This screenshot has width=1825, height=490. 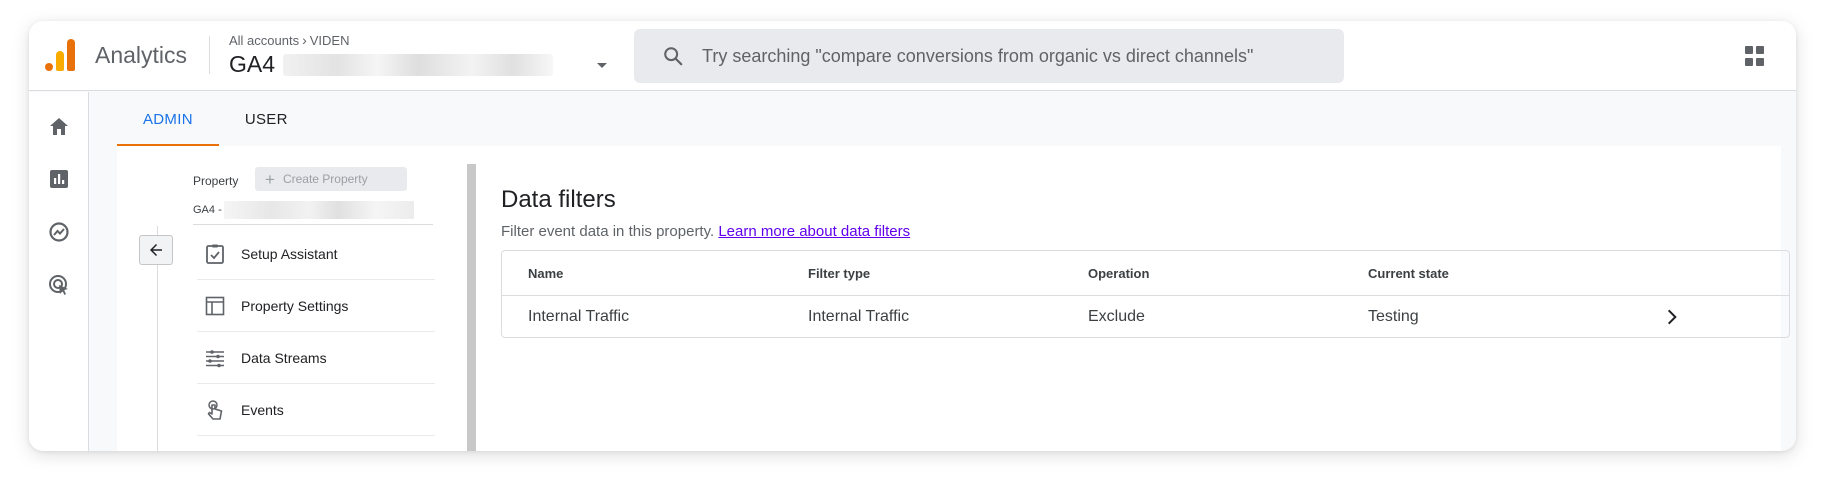 I want to click on nav-item-setup-assistant: Setup Assistant, so click(x=316, y=254).